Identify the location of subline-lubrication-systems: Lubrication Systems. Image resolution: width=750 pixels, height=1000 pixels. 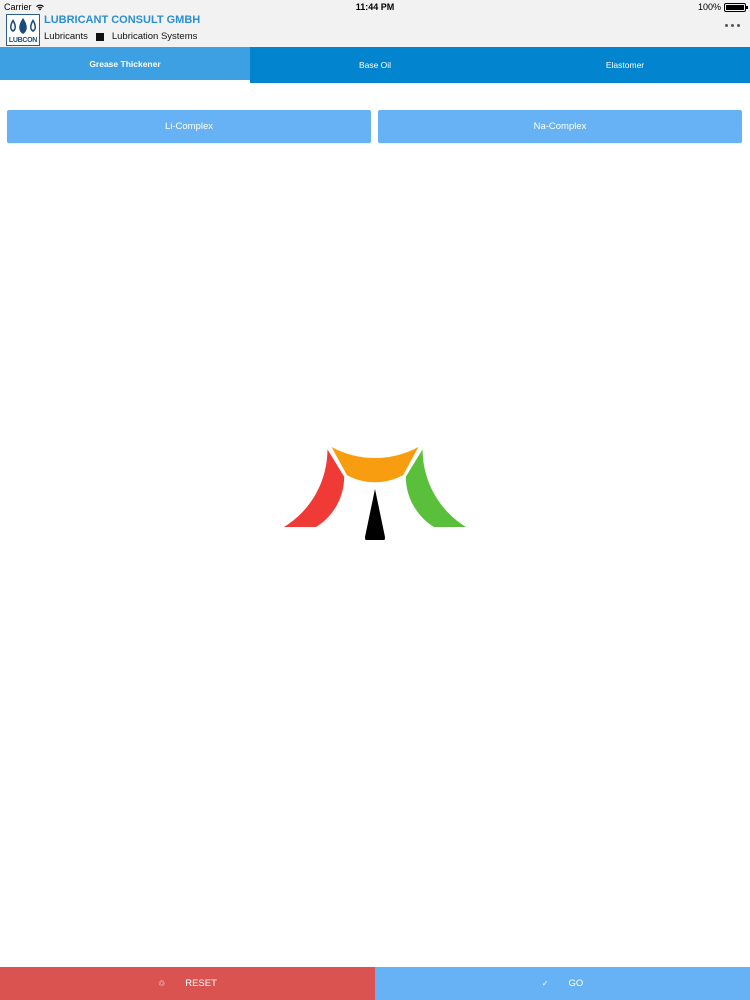
(154, 36).